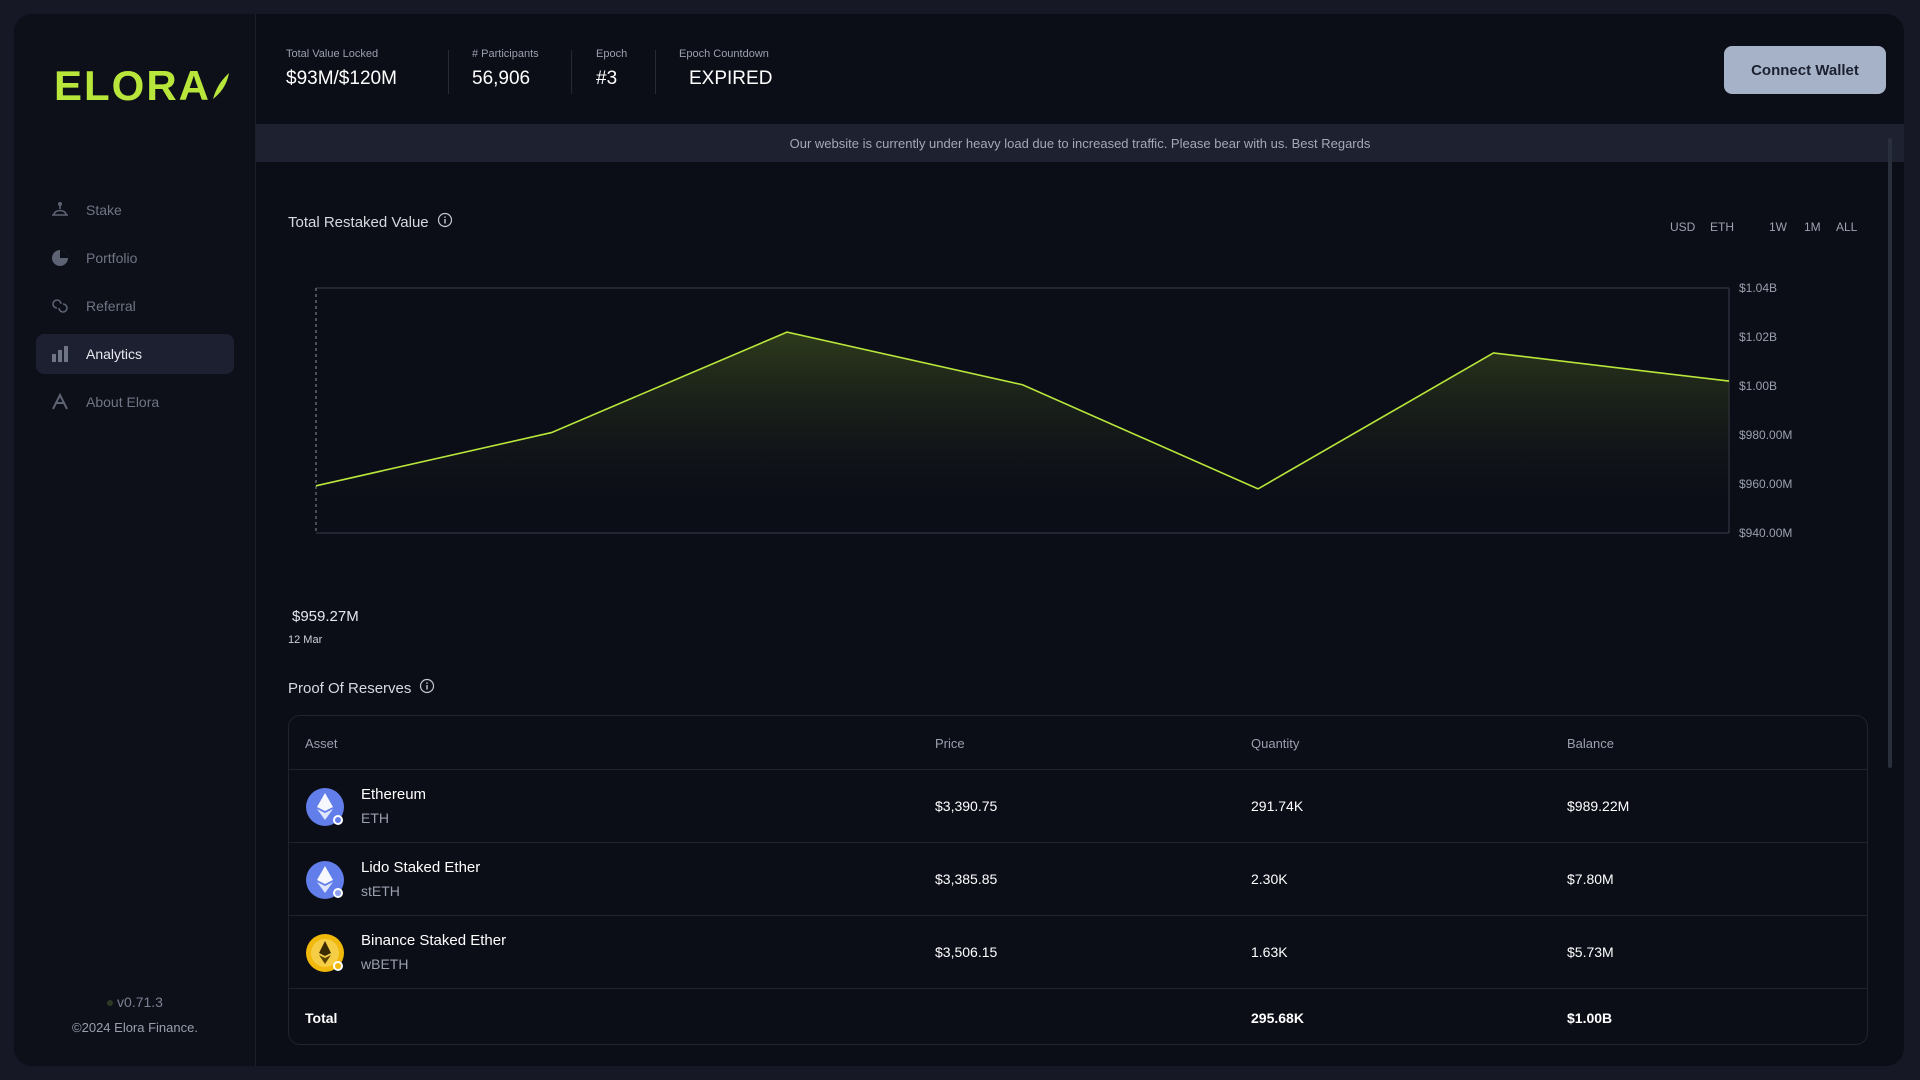 Image resolution: width=1920 pixels, height=1080 pixels. I want to click on sidebar-item-about: About Elora, so click(135, 402).